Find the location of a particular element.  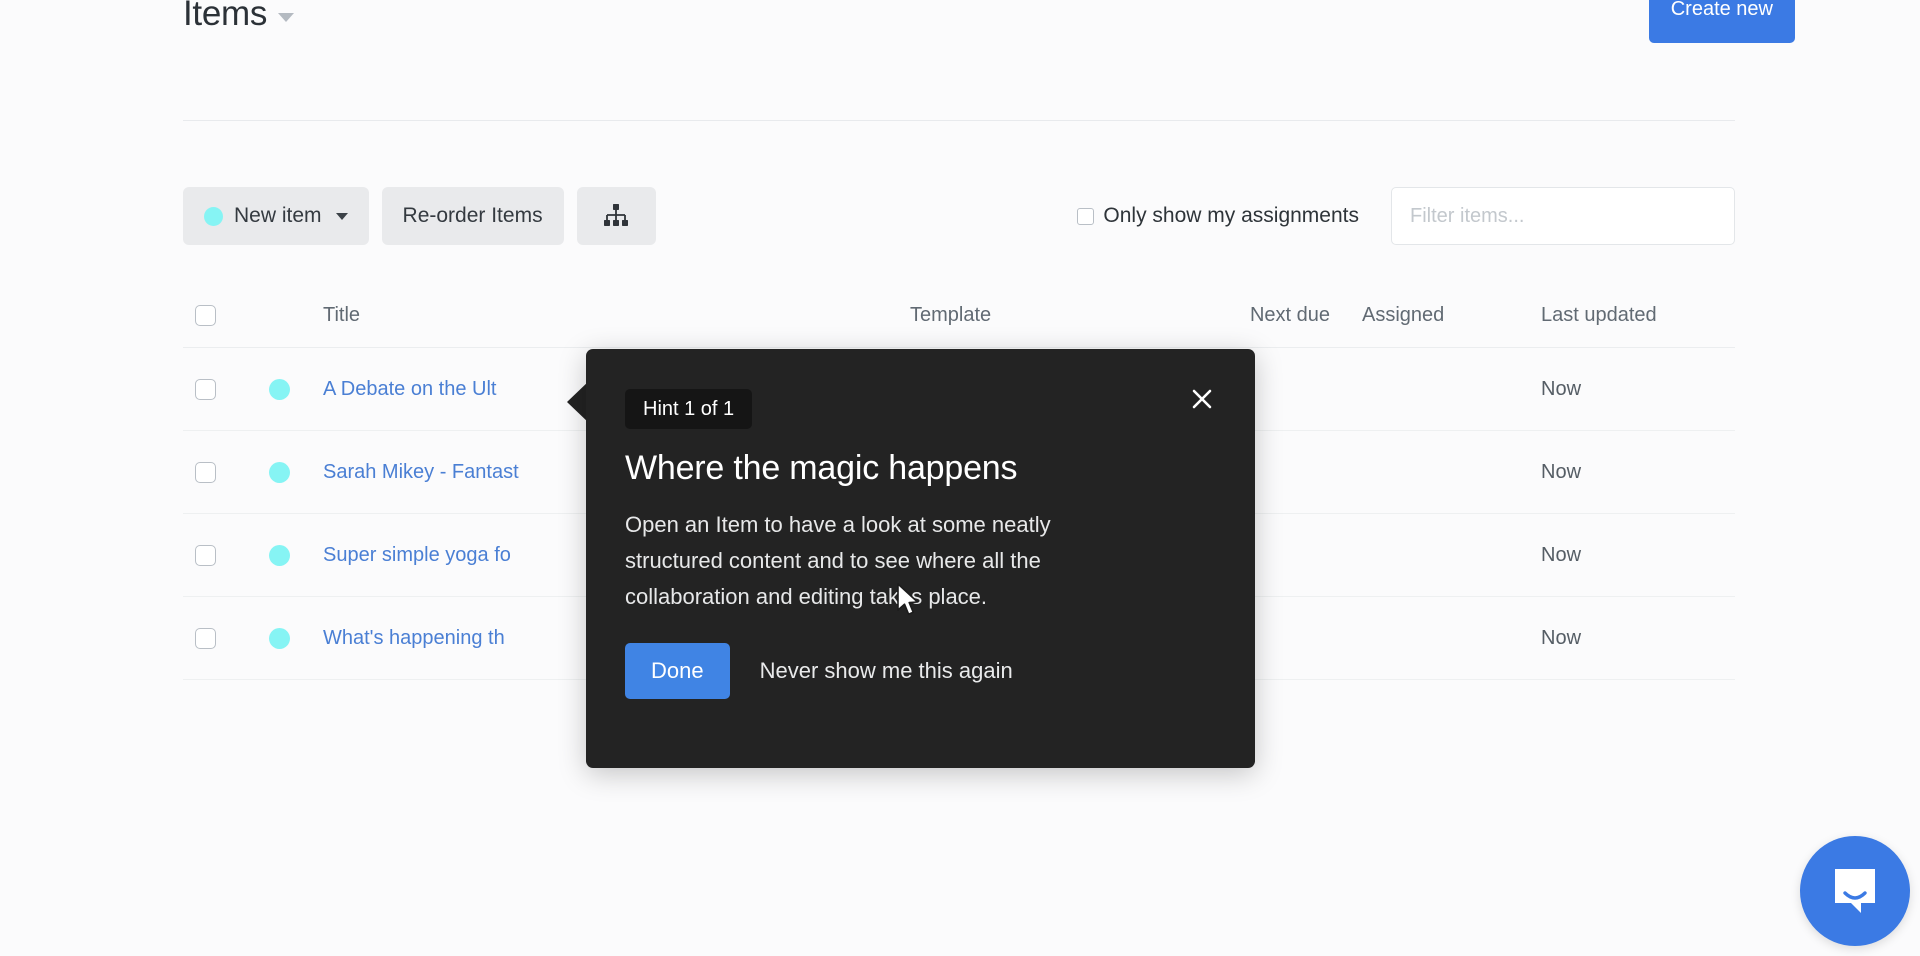

select-all-checkbox is located at coordinates (205, 315).